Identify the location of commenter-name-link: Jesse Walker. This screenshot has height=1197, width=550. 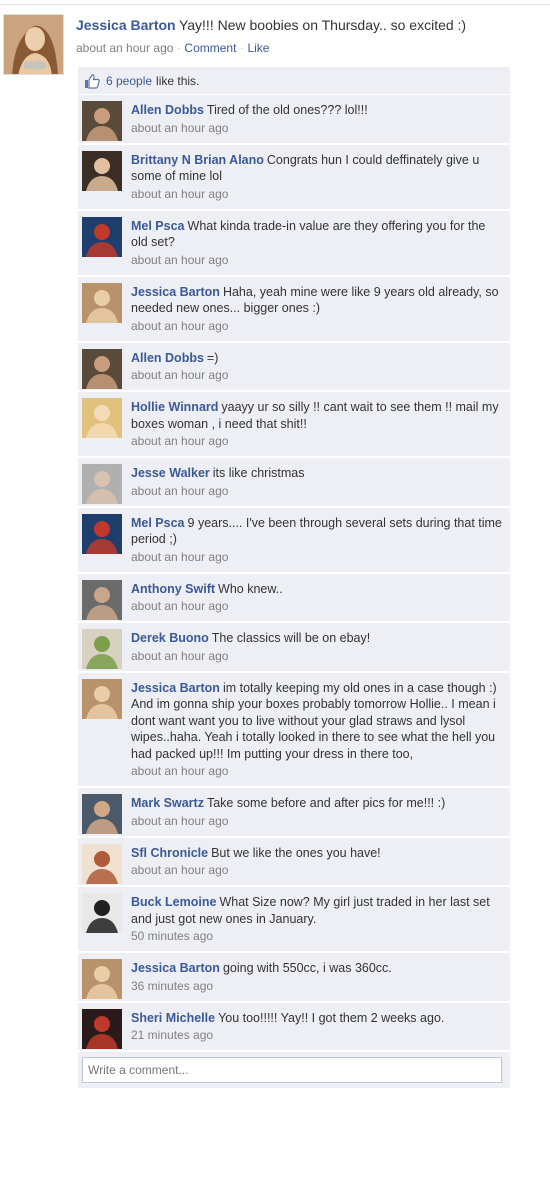
(170, 473).